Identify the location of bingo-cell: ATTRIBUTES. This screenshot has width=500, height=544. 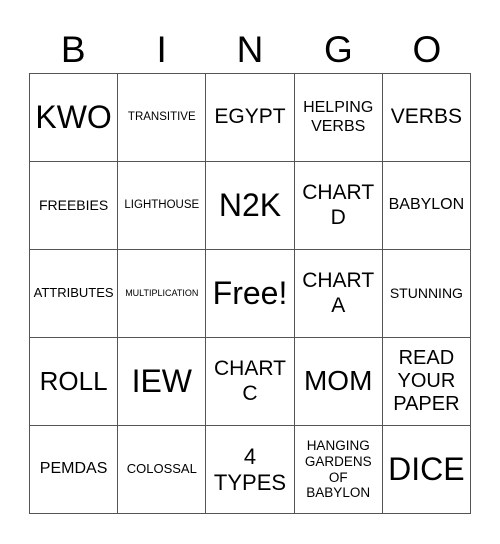
(74, 294).